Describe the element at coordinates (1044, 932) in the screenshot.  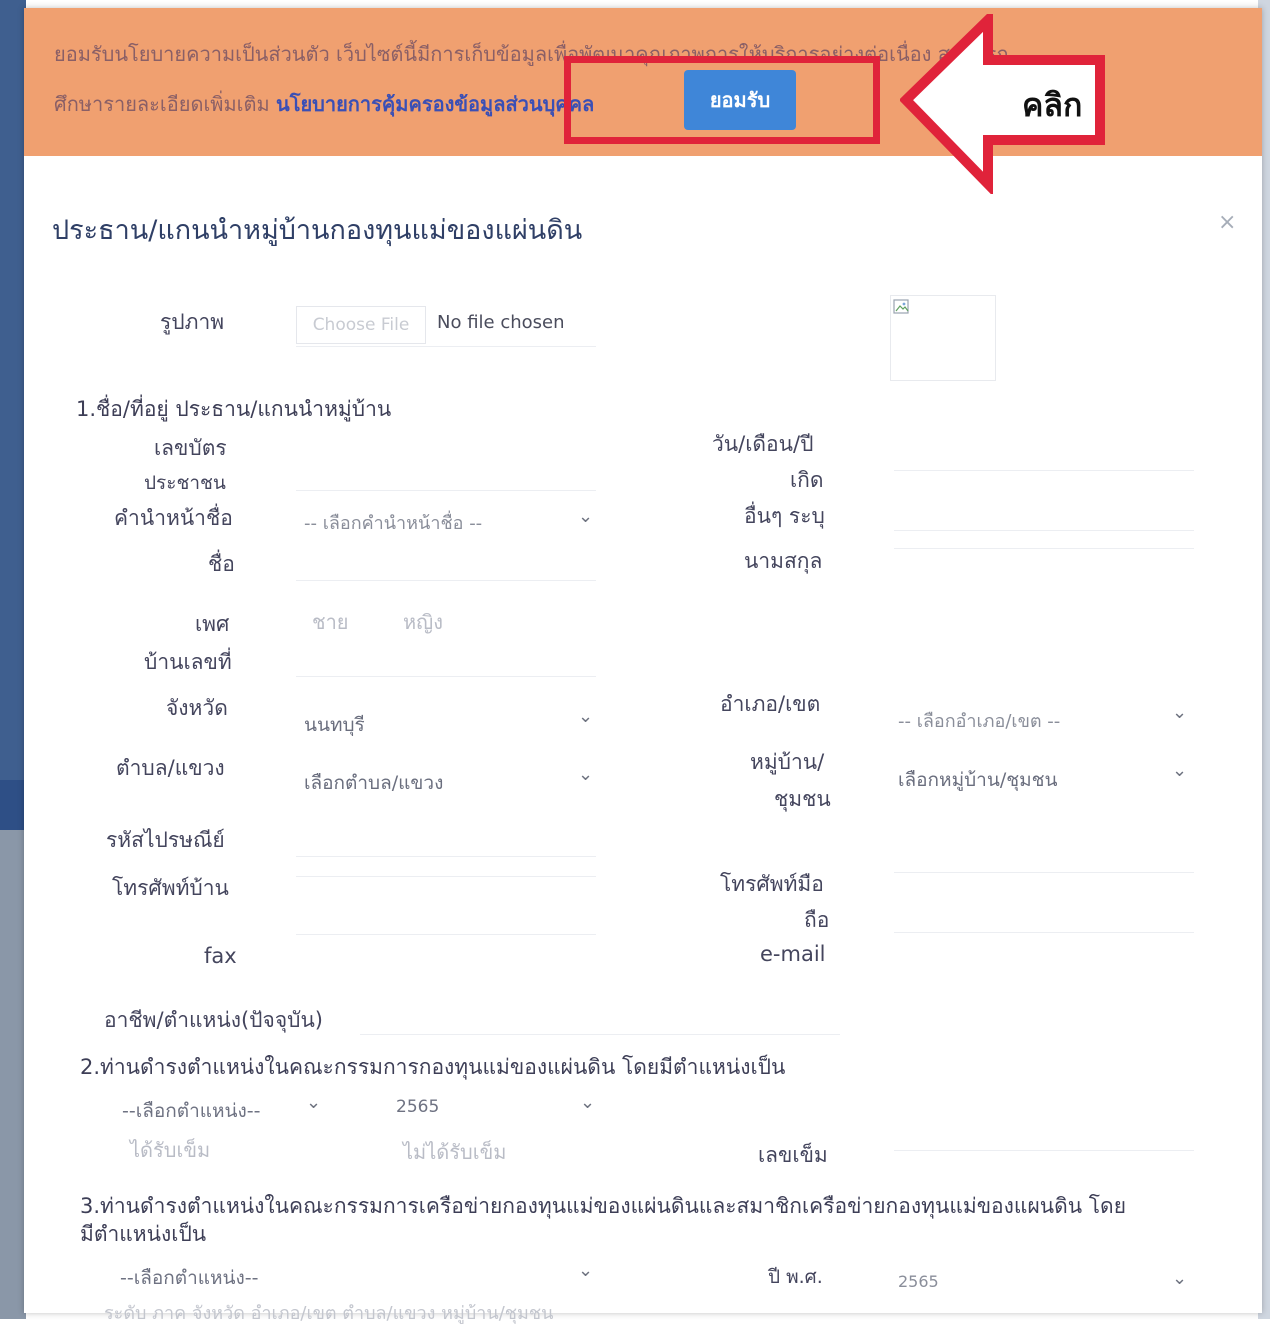
I see `email-input` at that location.